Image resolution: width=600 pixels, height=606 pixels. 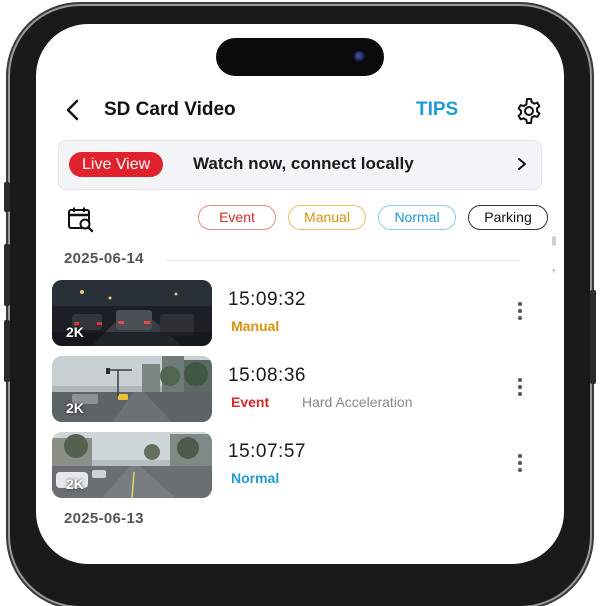 I want to click on video-time: 15:07:57, so click(x=267, y=451).